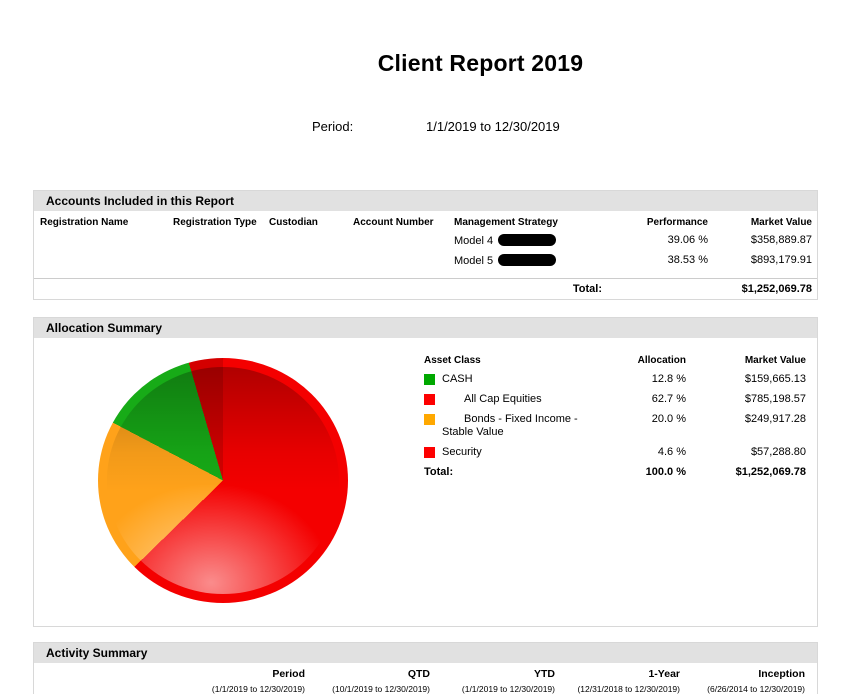 This screenshot has height=694, width=851. What do you see at coordinates (429, 452) in the screenshot?
I see `security-swatch-icon` at bounding box center [429, 452].